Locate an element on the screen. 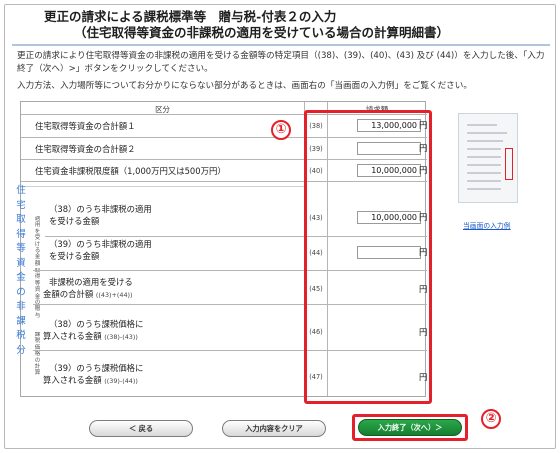 The image size is (560, 453). clear-button: 入力内容をクリア is located at coordinates (274, 428).